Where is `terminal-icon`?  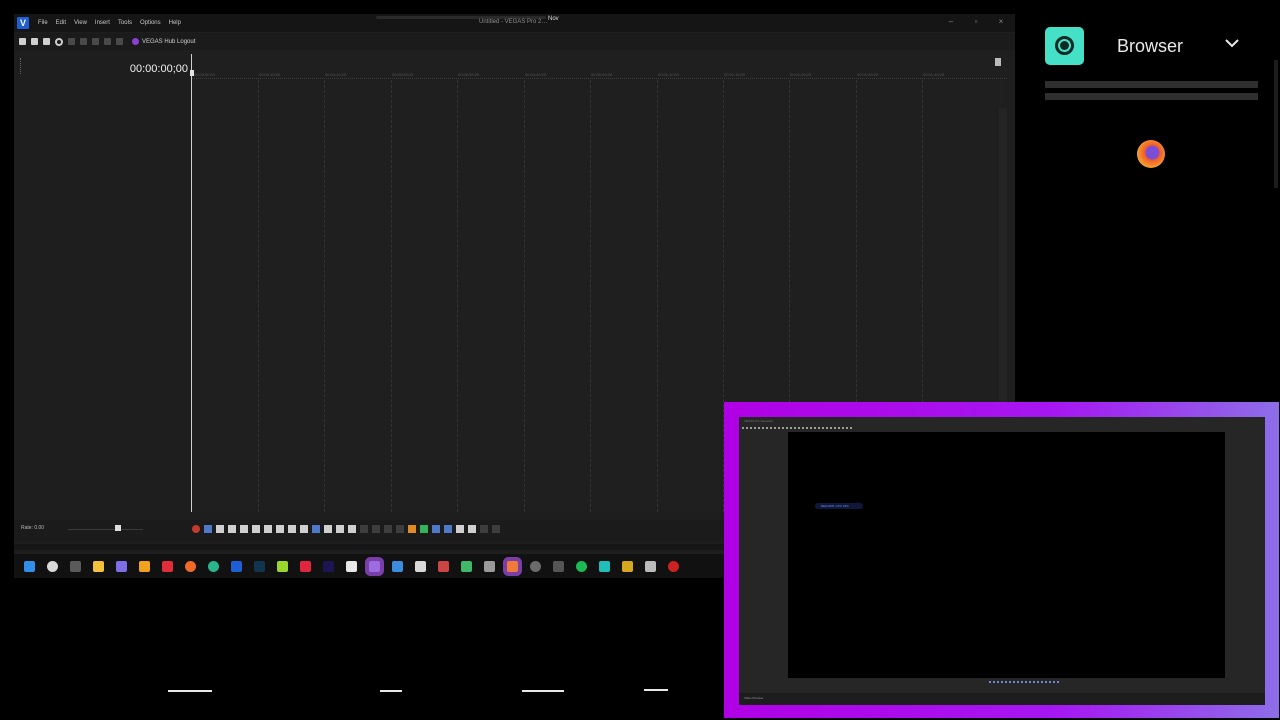
terminal-icon is located at coordinates (489, 566).